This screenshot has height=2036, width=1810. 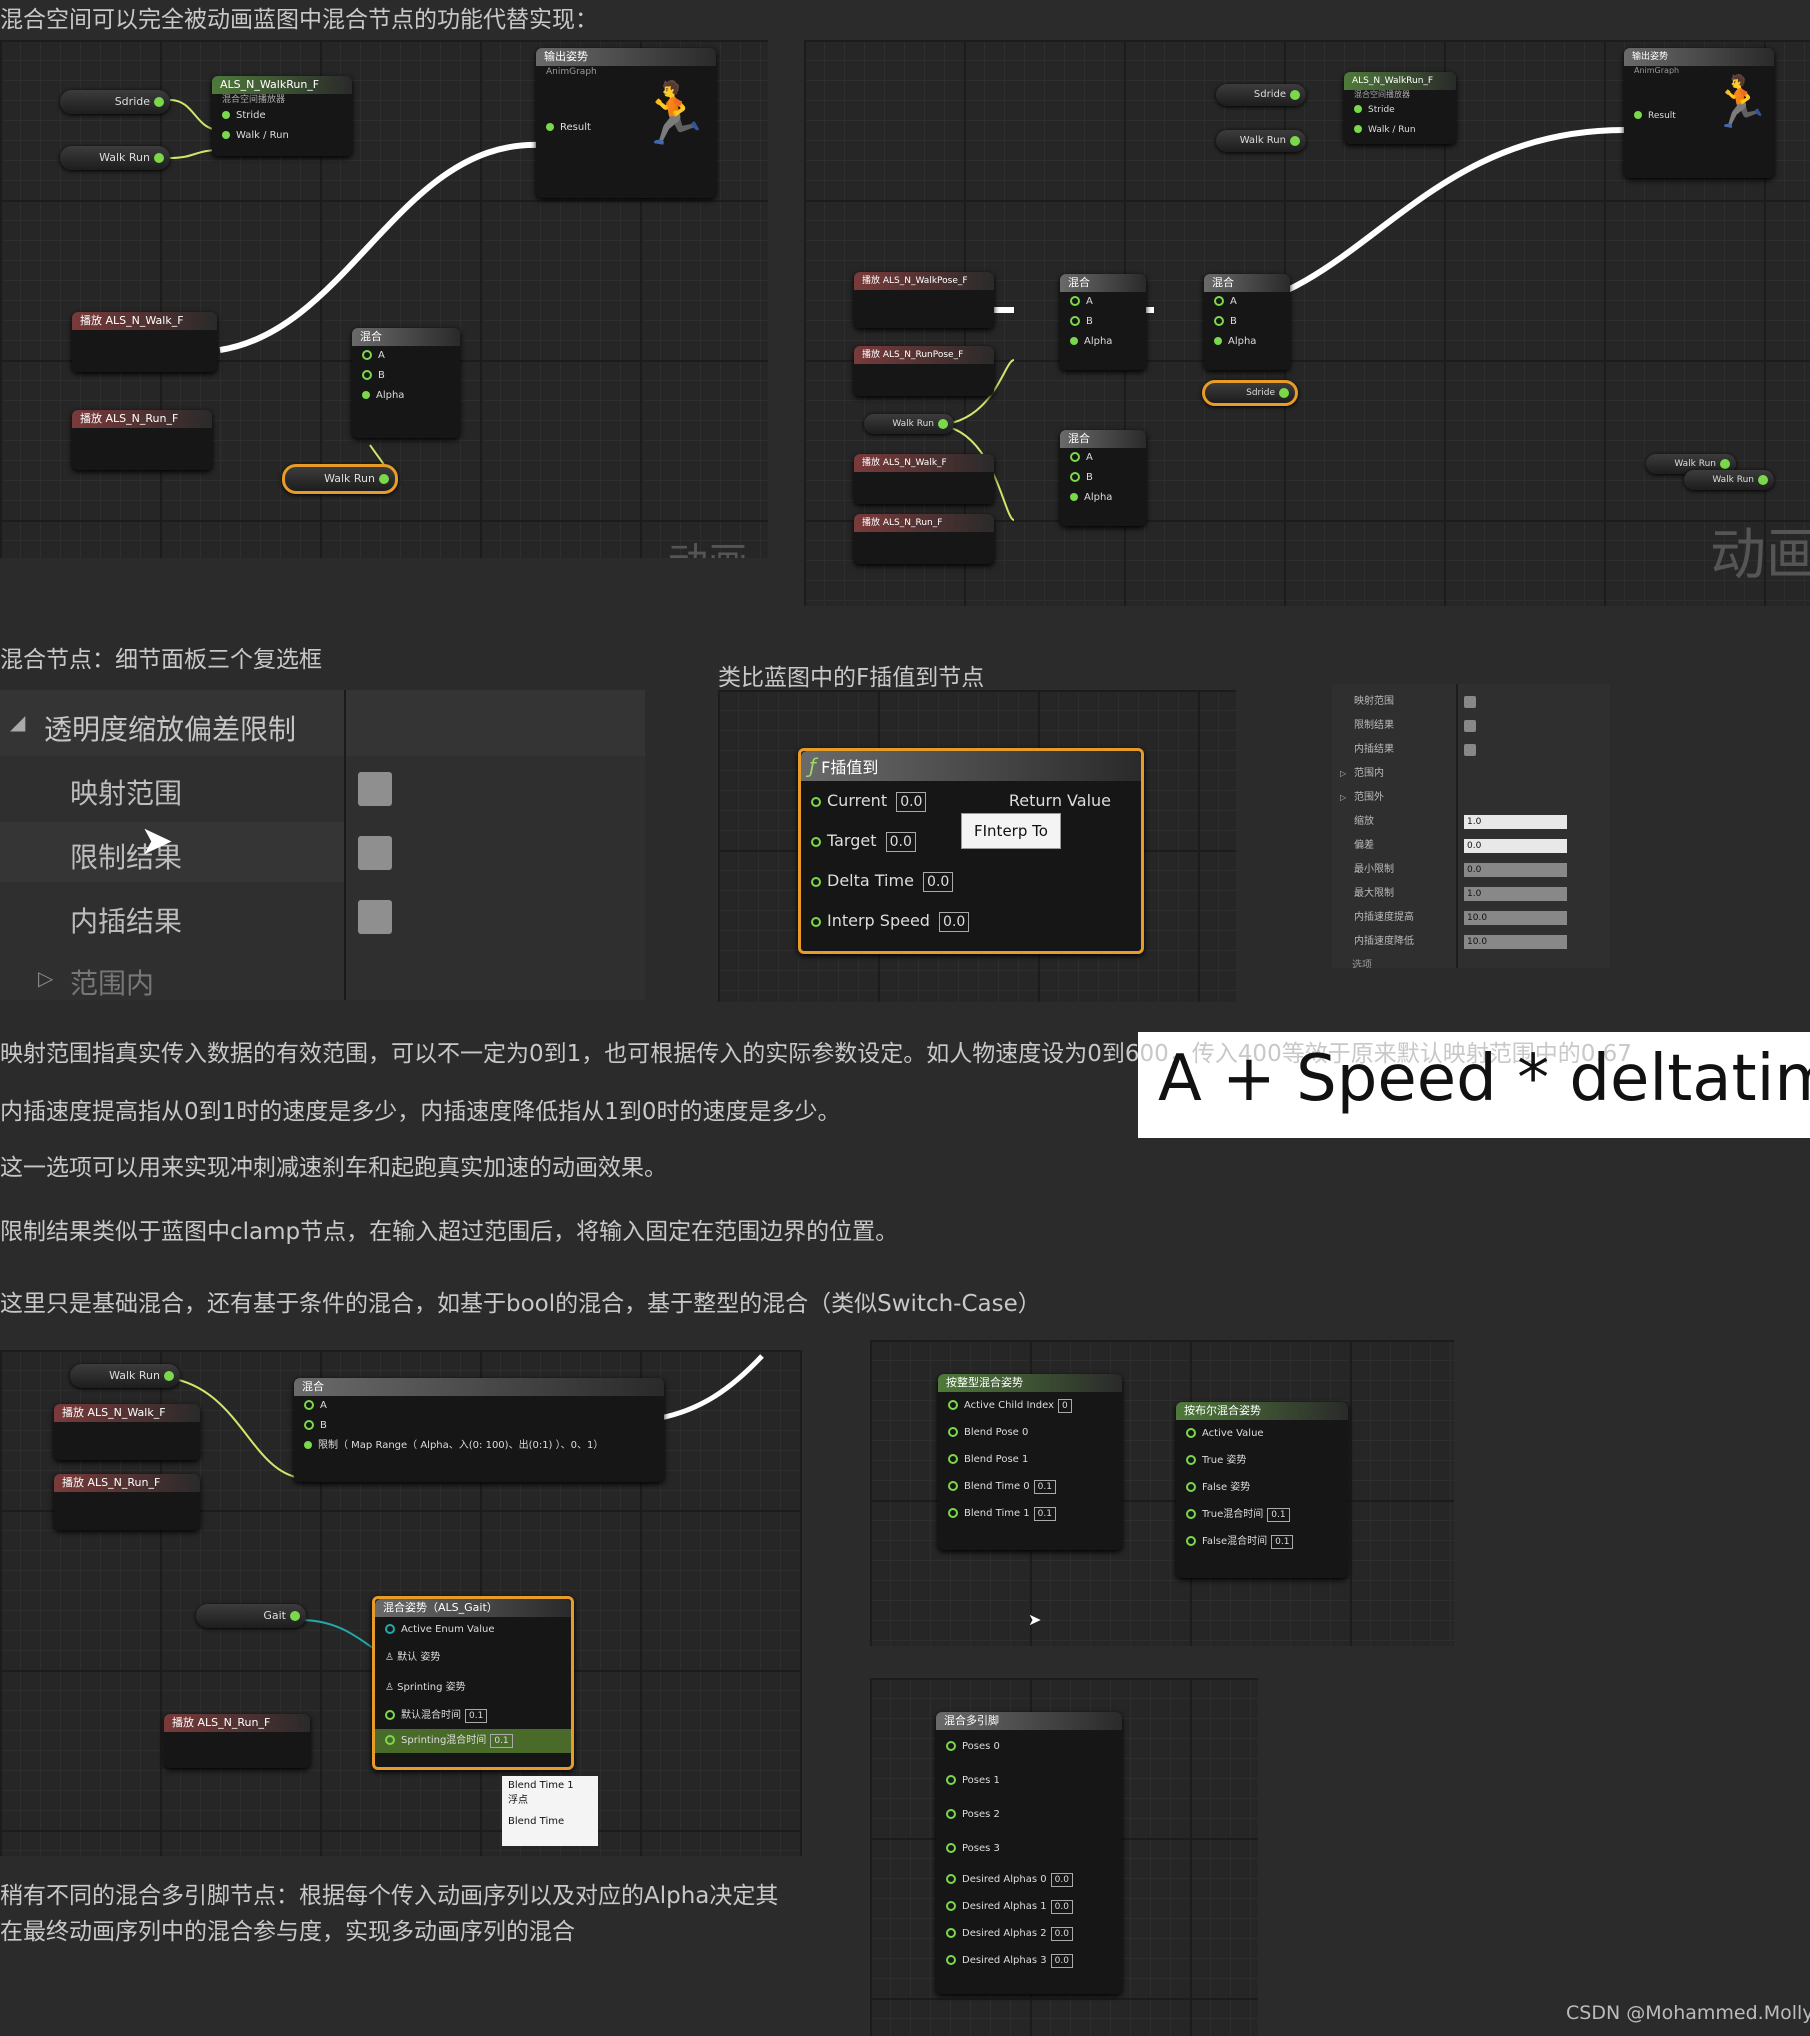 What do you see at coordinates (251, 1616) in the screenshot?
I see `var-gait: Gait` at bounding box center [251, 1616].